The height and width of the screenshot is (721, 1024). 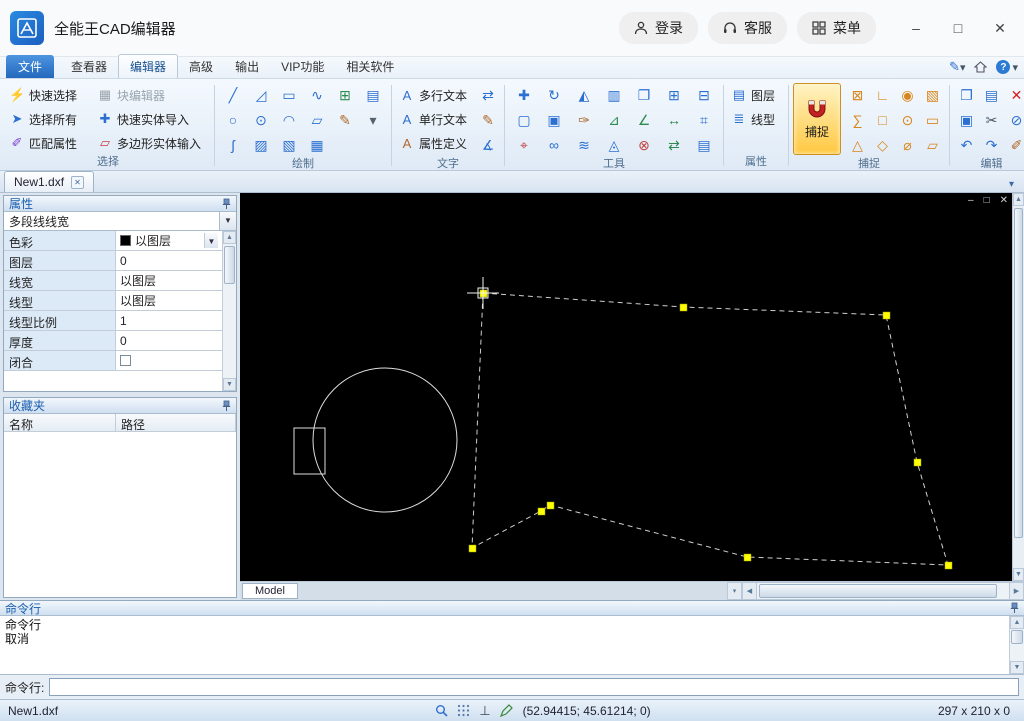 What do you see at coordinates (233, 95) in the screenshot?
I see `line-icon: ╱` at bounding box center [233, 95].